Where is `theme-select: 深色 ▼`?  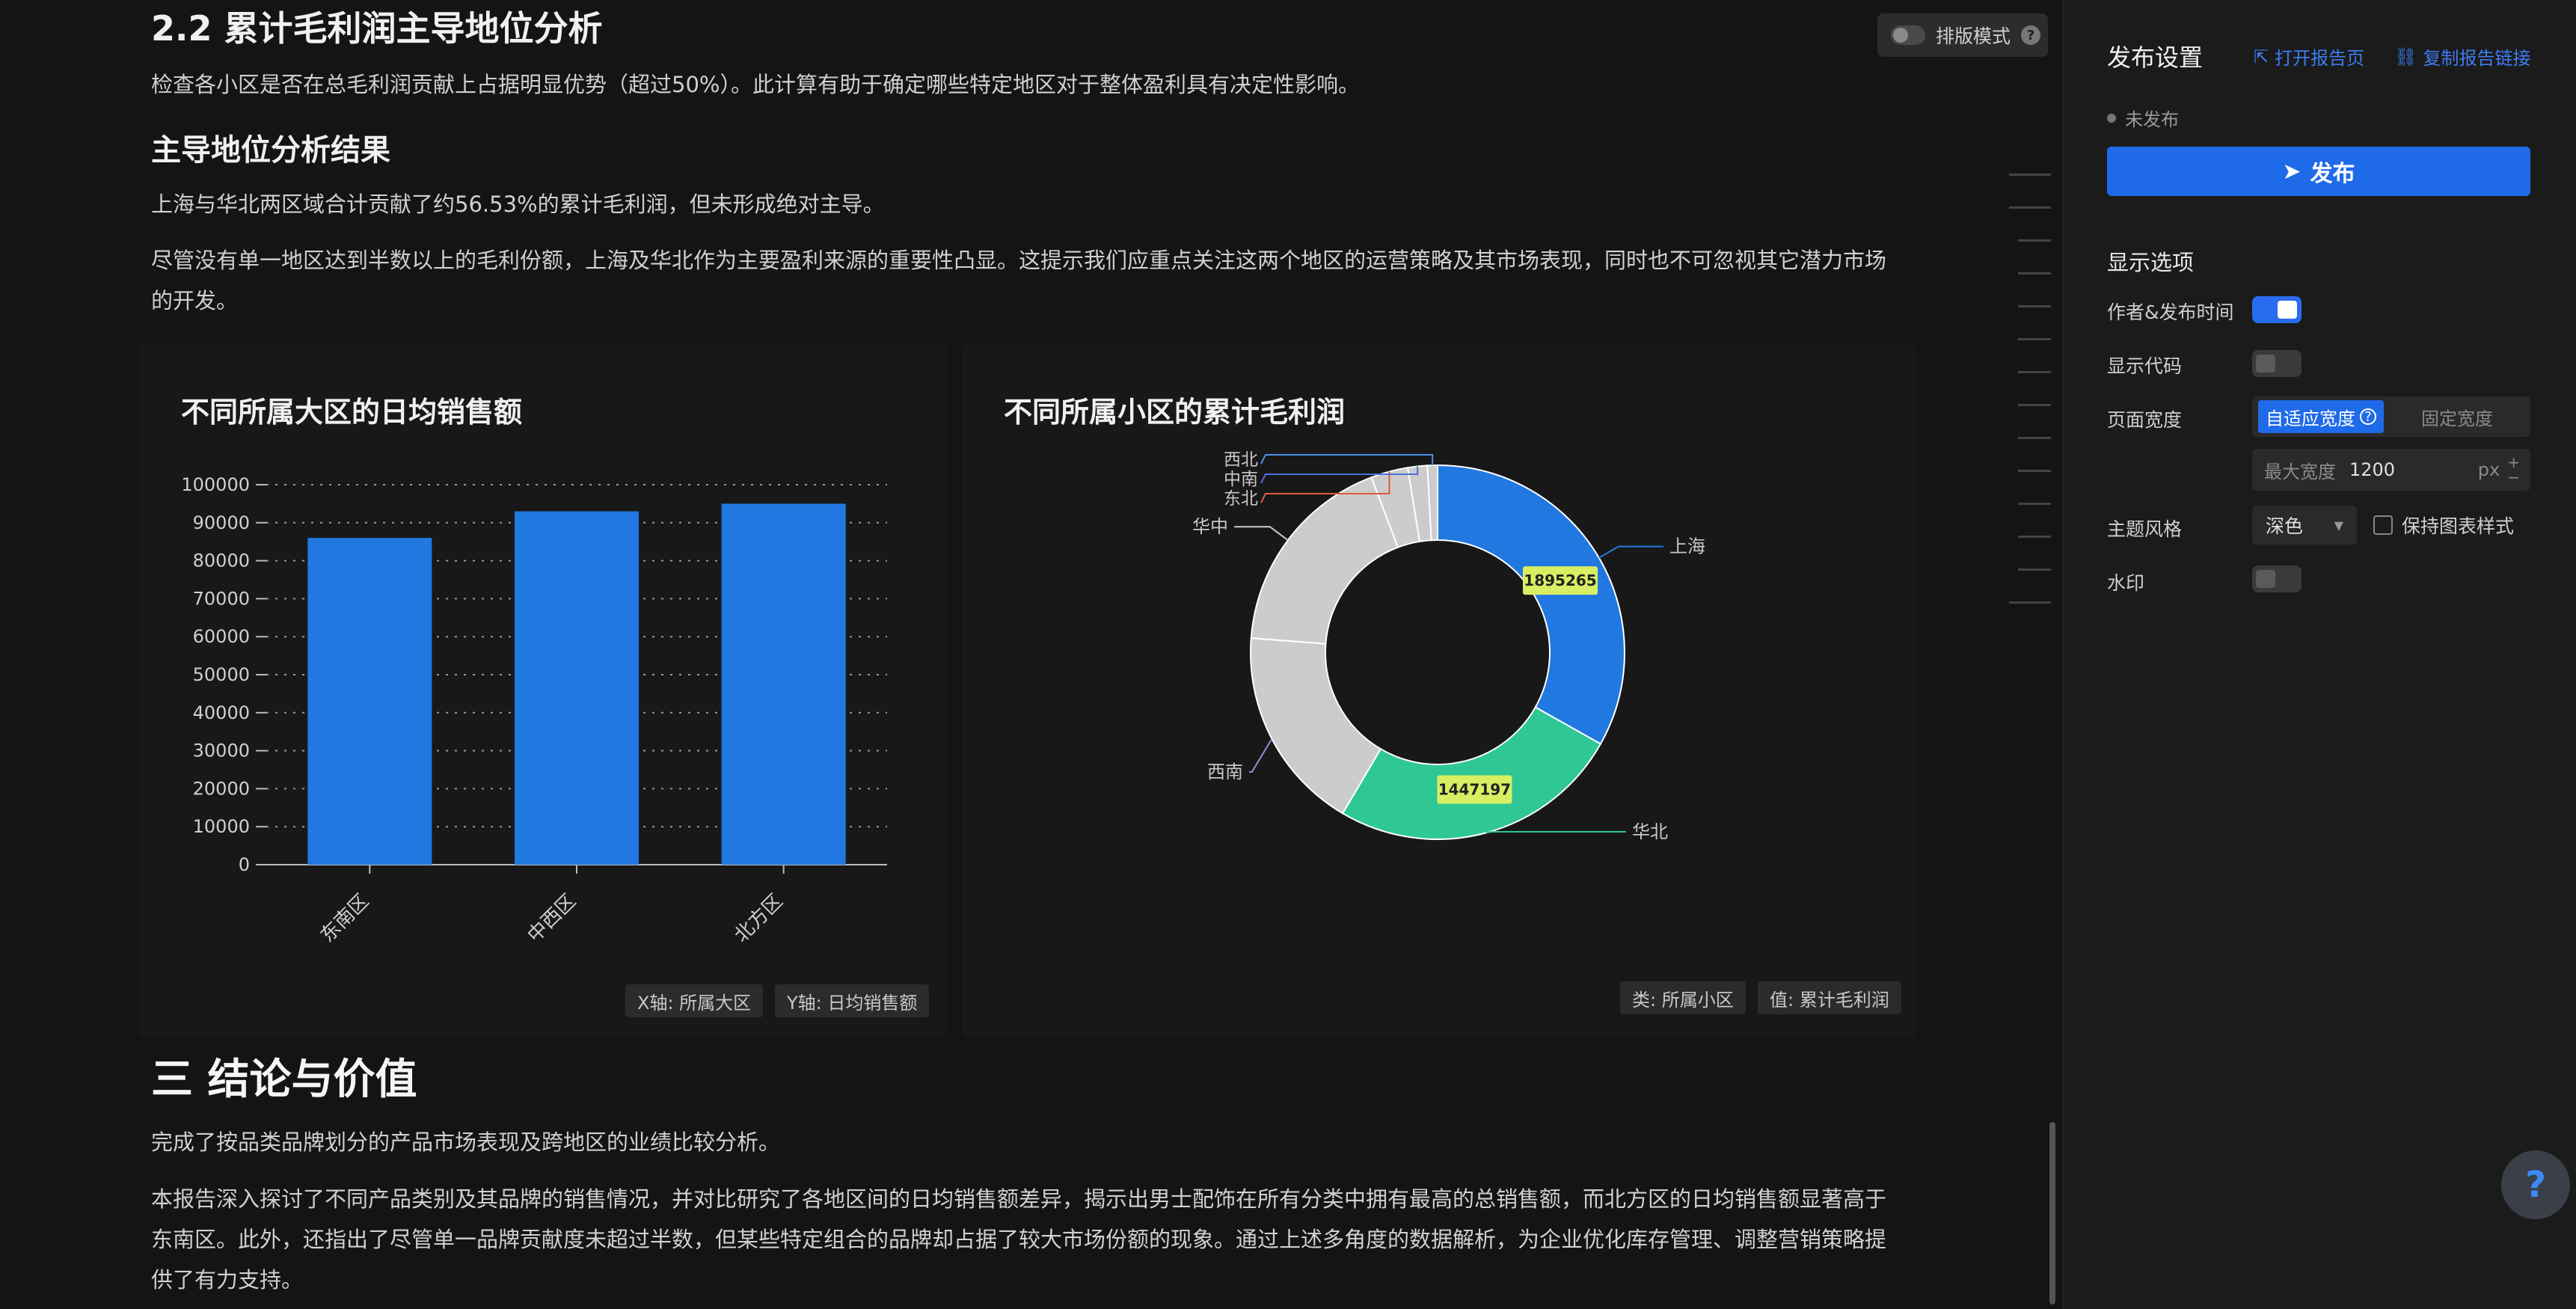 theme-select: 深色 ▼ is located at coordinates (2304, 525).